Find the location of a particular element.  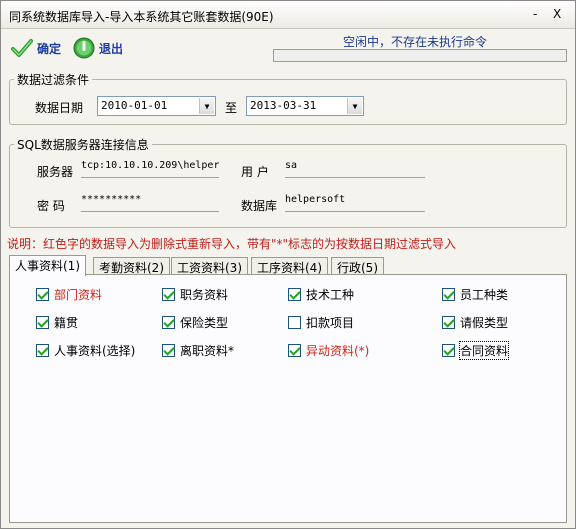

checkbox-leave-type: 请假类型 is located at coordinates (475, 322).